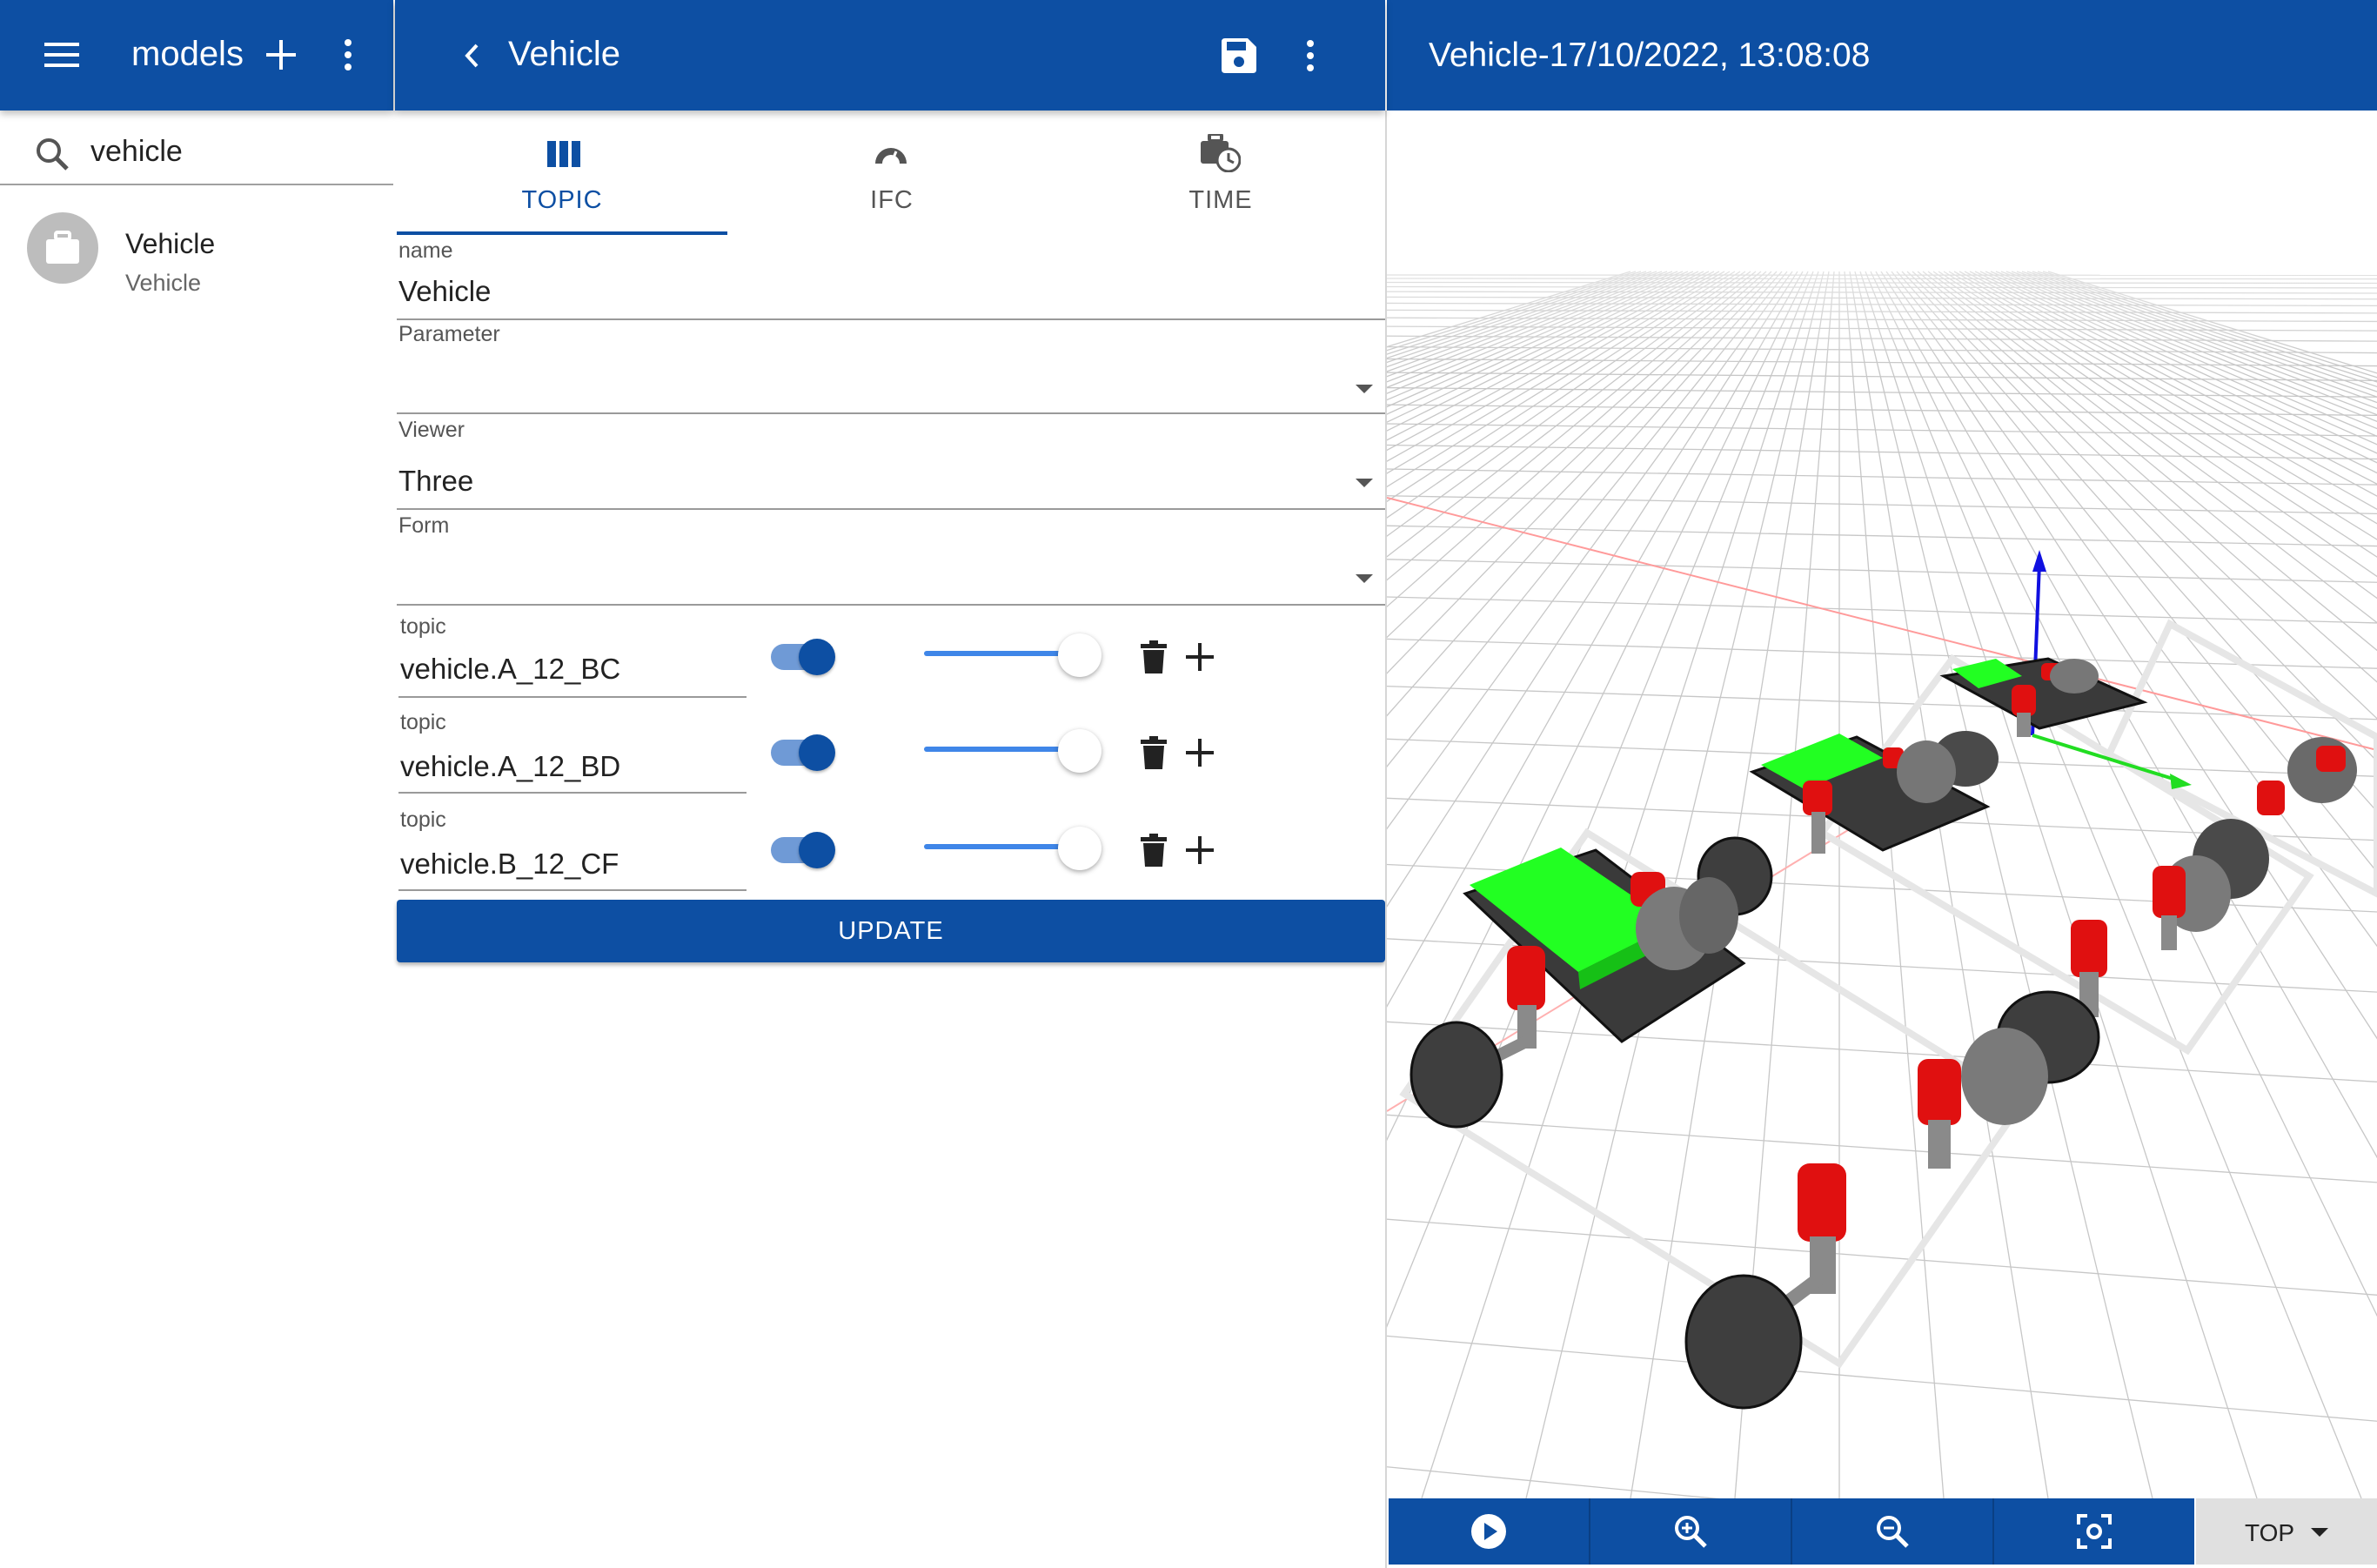  I want to click on tab-topic: TOPIC, so click(562, 175).